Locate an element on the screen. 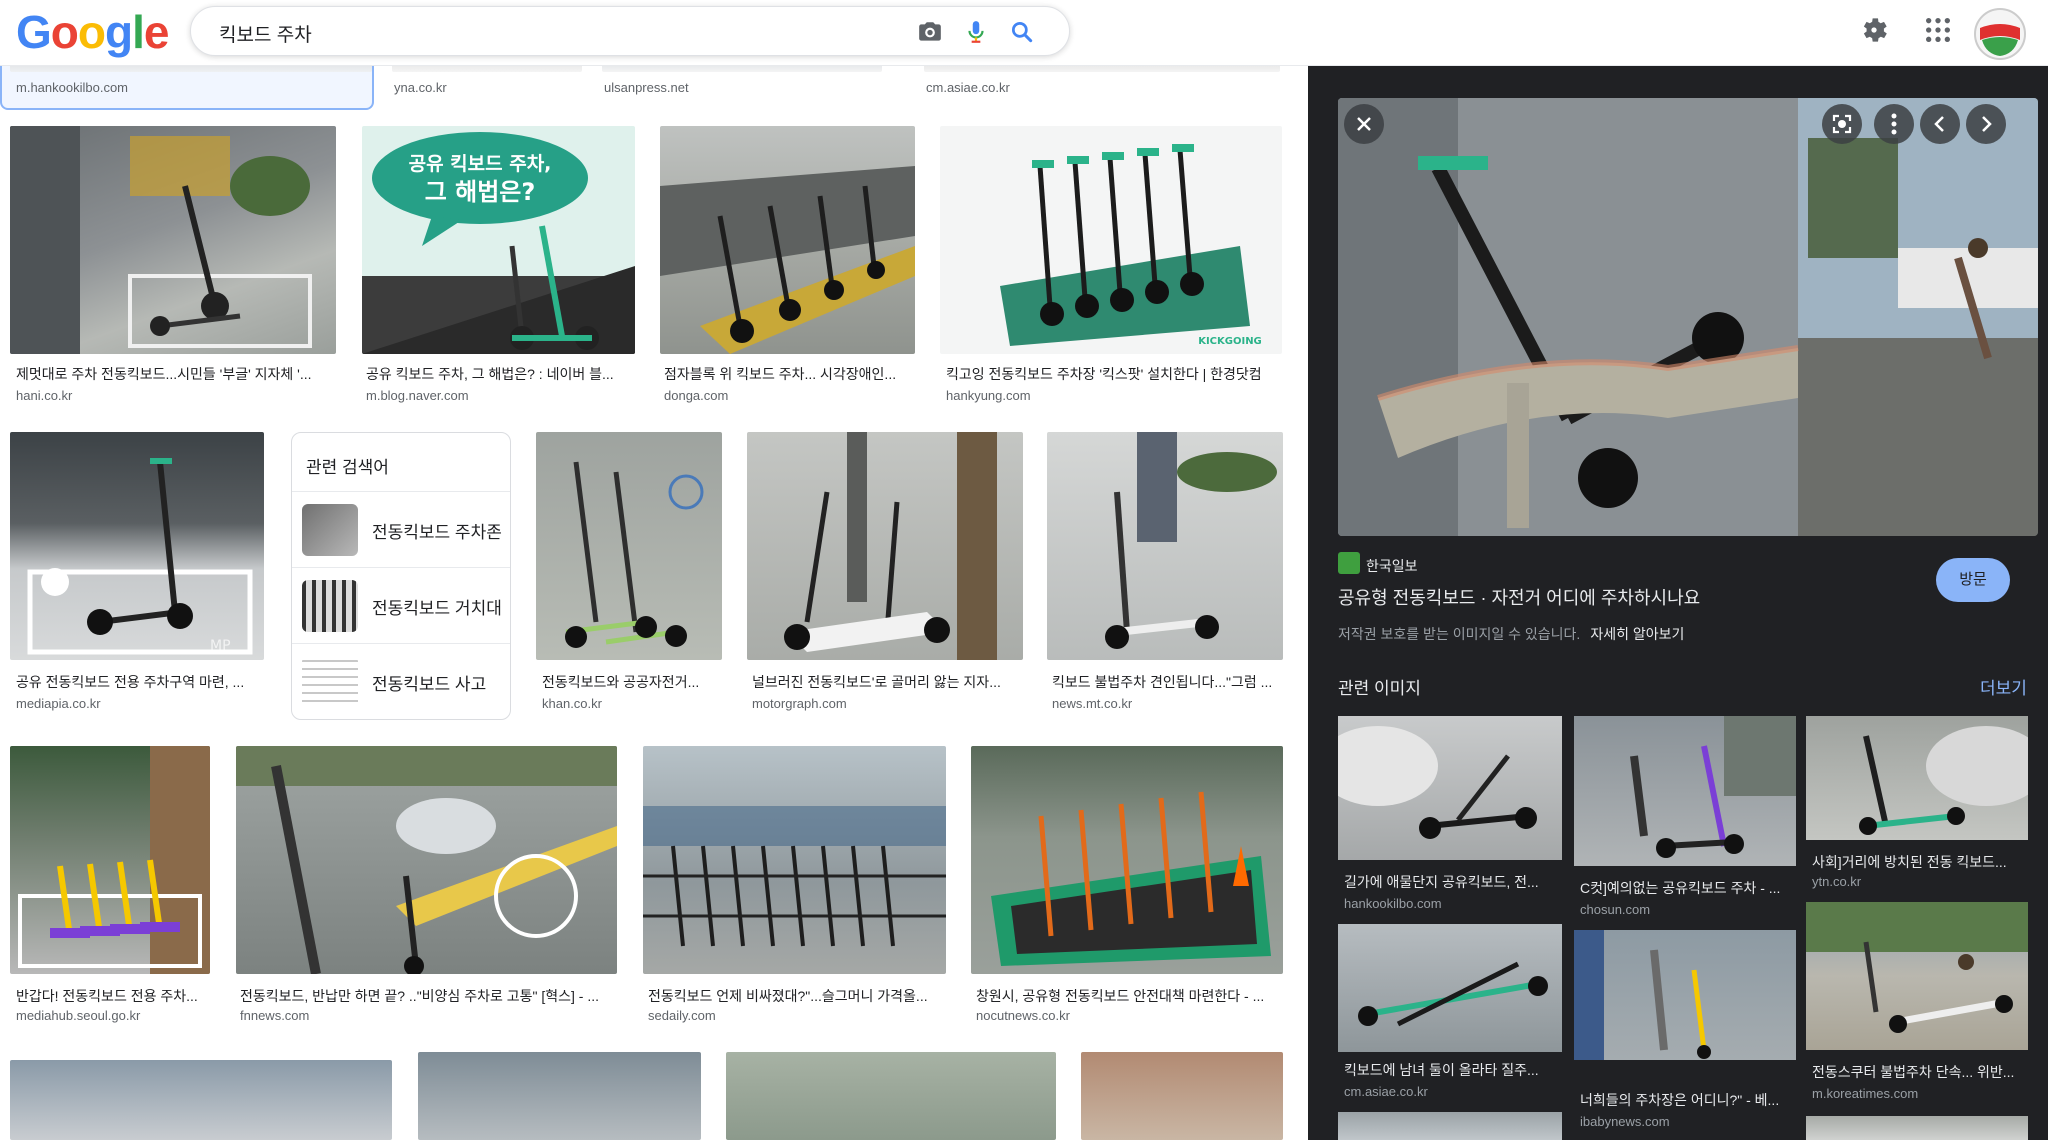  top-bar: Google 킥보드 주차 is located at coordinates (1024, 33).